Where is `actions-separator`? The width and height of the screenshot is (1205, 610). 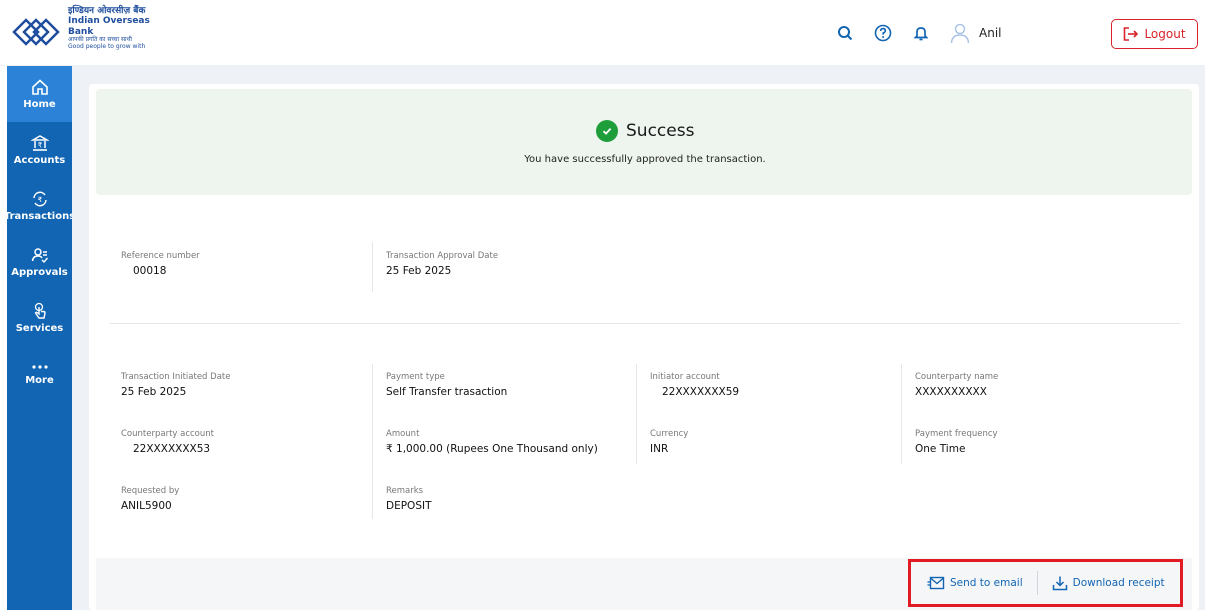 actions-separator is located at coordinates (1037, 583).